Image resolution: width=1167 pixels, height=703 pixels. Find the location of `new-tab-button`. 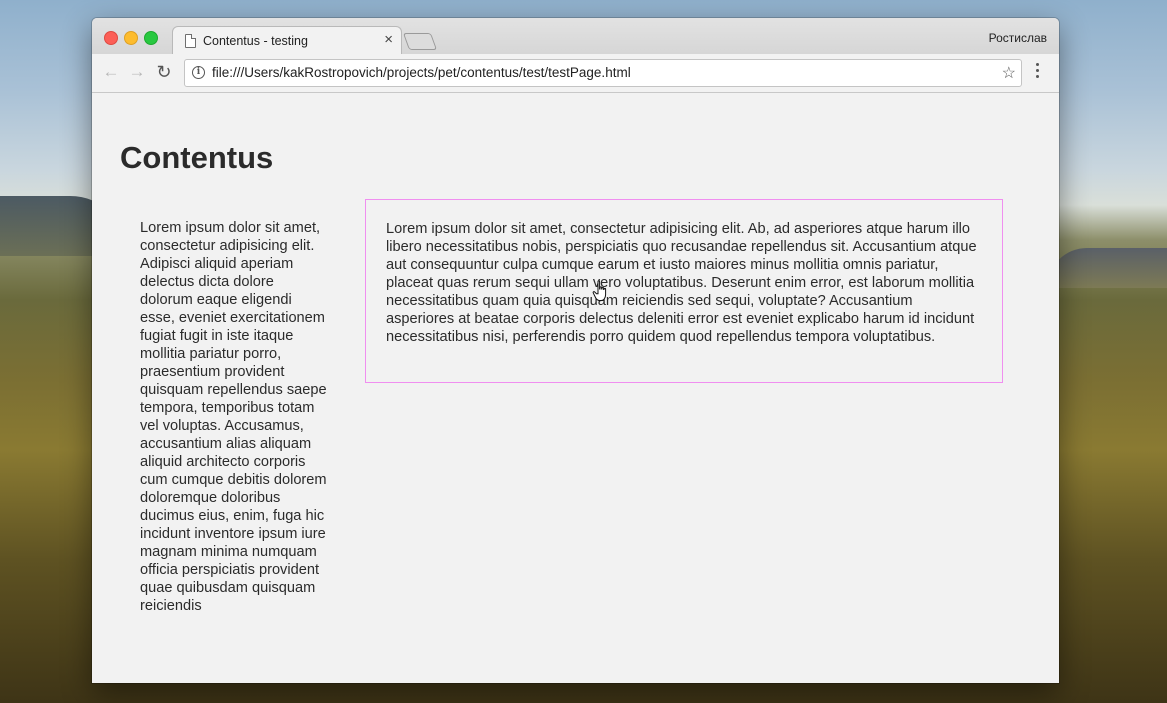

new-tab-button is located at coordinates (420, 41).